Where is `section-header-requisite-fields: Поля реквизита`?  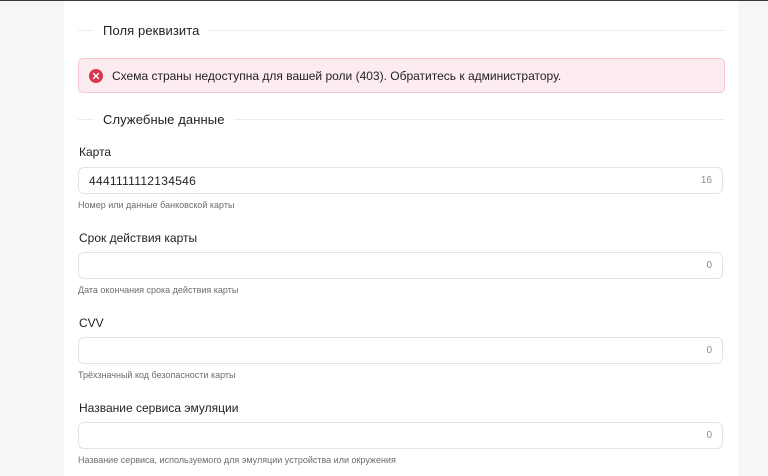
section-header-requisite-fields: Поля реквизита is located at coordinates (401, 30).